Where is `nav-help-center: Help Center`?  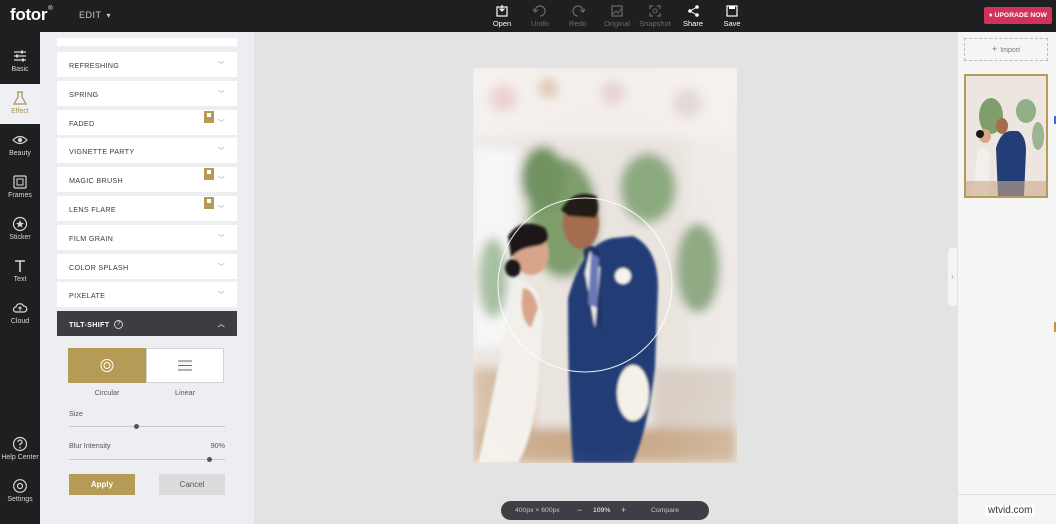
nav-help-center: Help Center is located at coordinates (20, 450).